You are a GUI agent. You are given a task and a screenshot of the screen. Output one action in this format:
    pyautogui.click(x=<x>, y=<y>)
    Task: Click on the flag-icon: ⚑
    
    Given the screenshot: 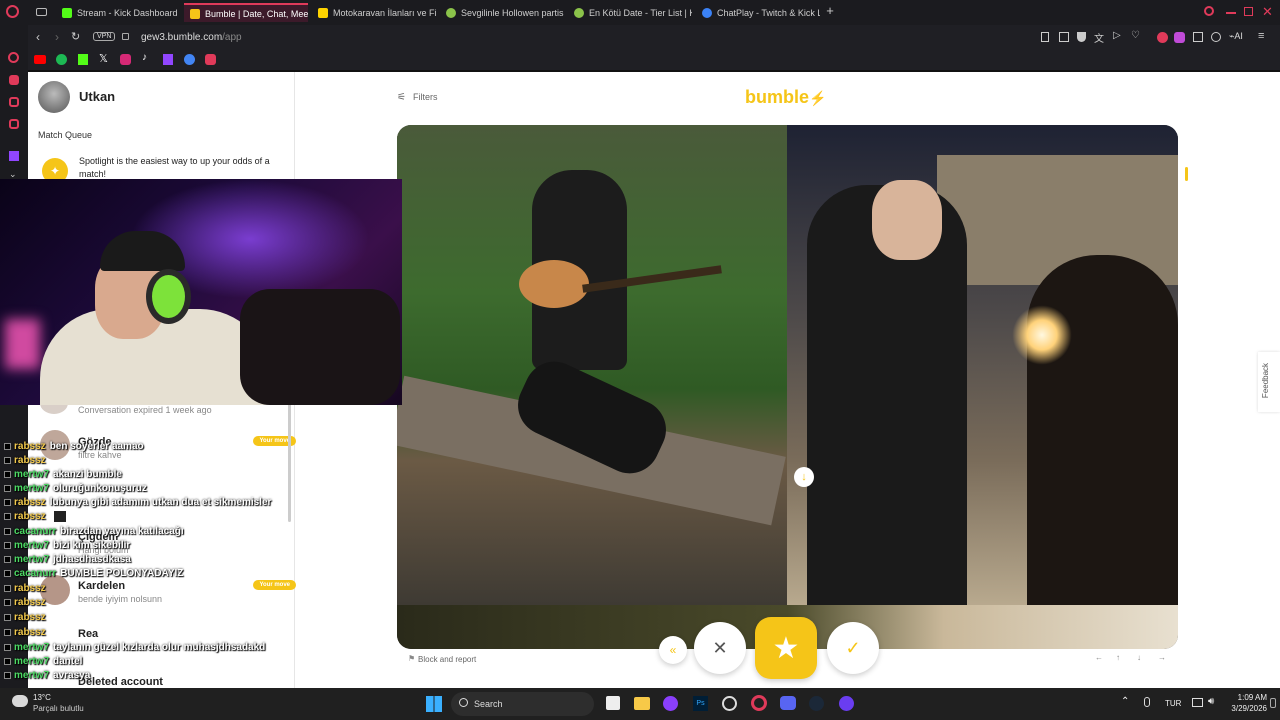 What is the action you would take?
    pyautogui.click(x=411, y=658)
    